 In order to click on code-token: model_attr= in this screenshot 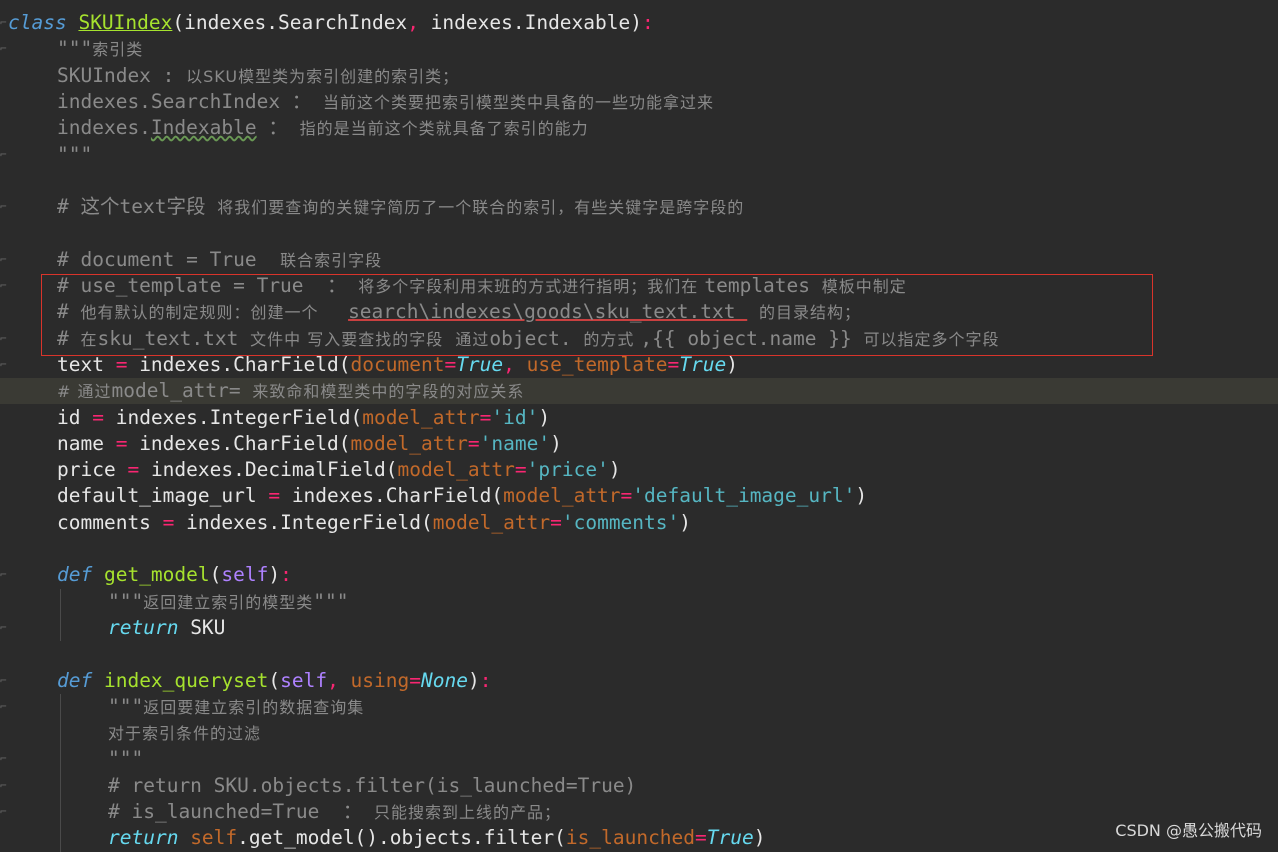, I will do `click(182, 391)`.